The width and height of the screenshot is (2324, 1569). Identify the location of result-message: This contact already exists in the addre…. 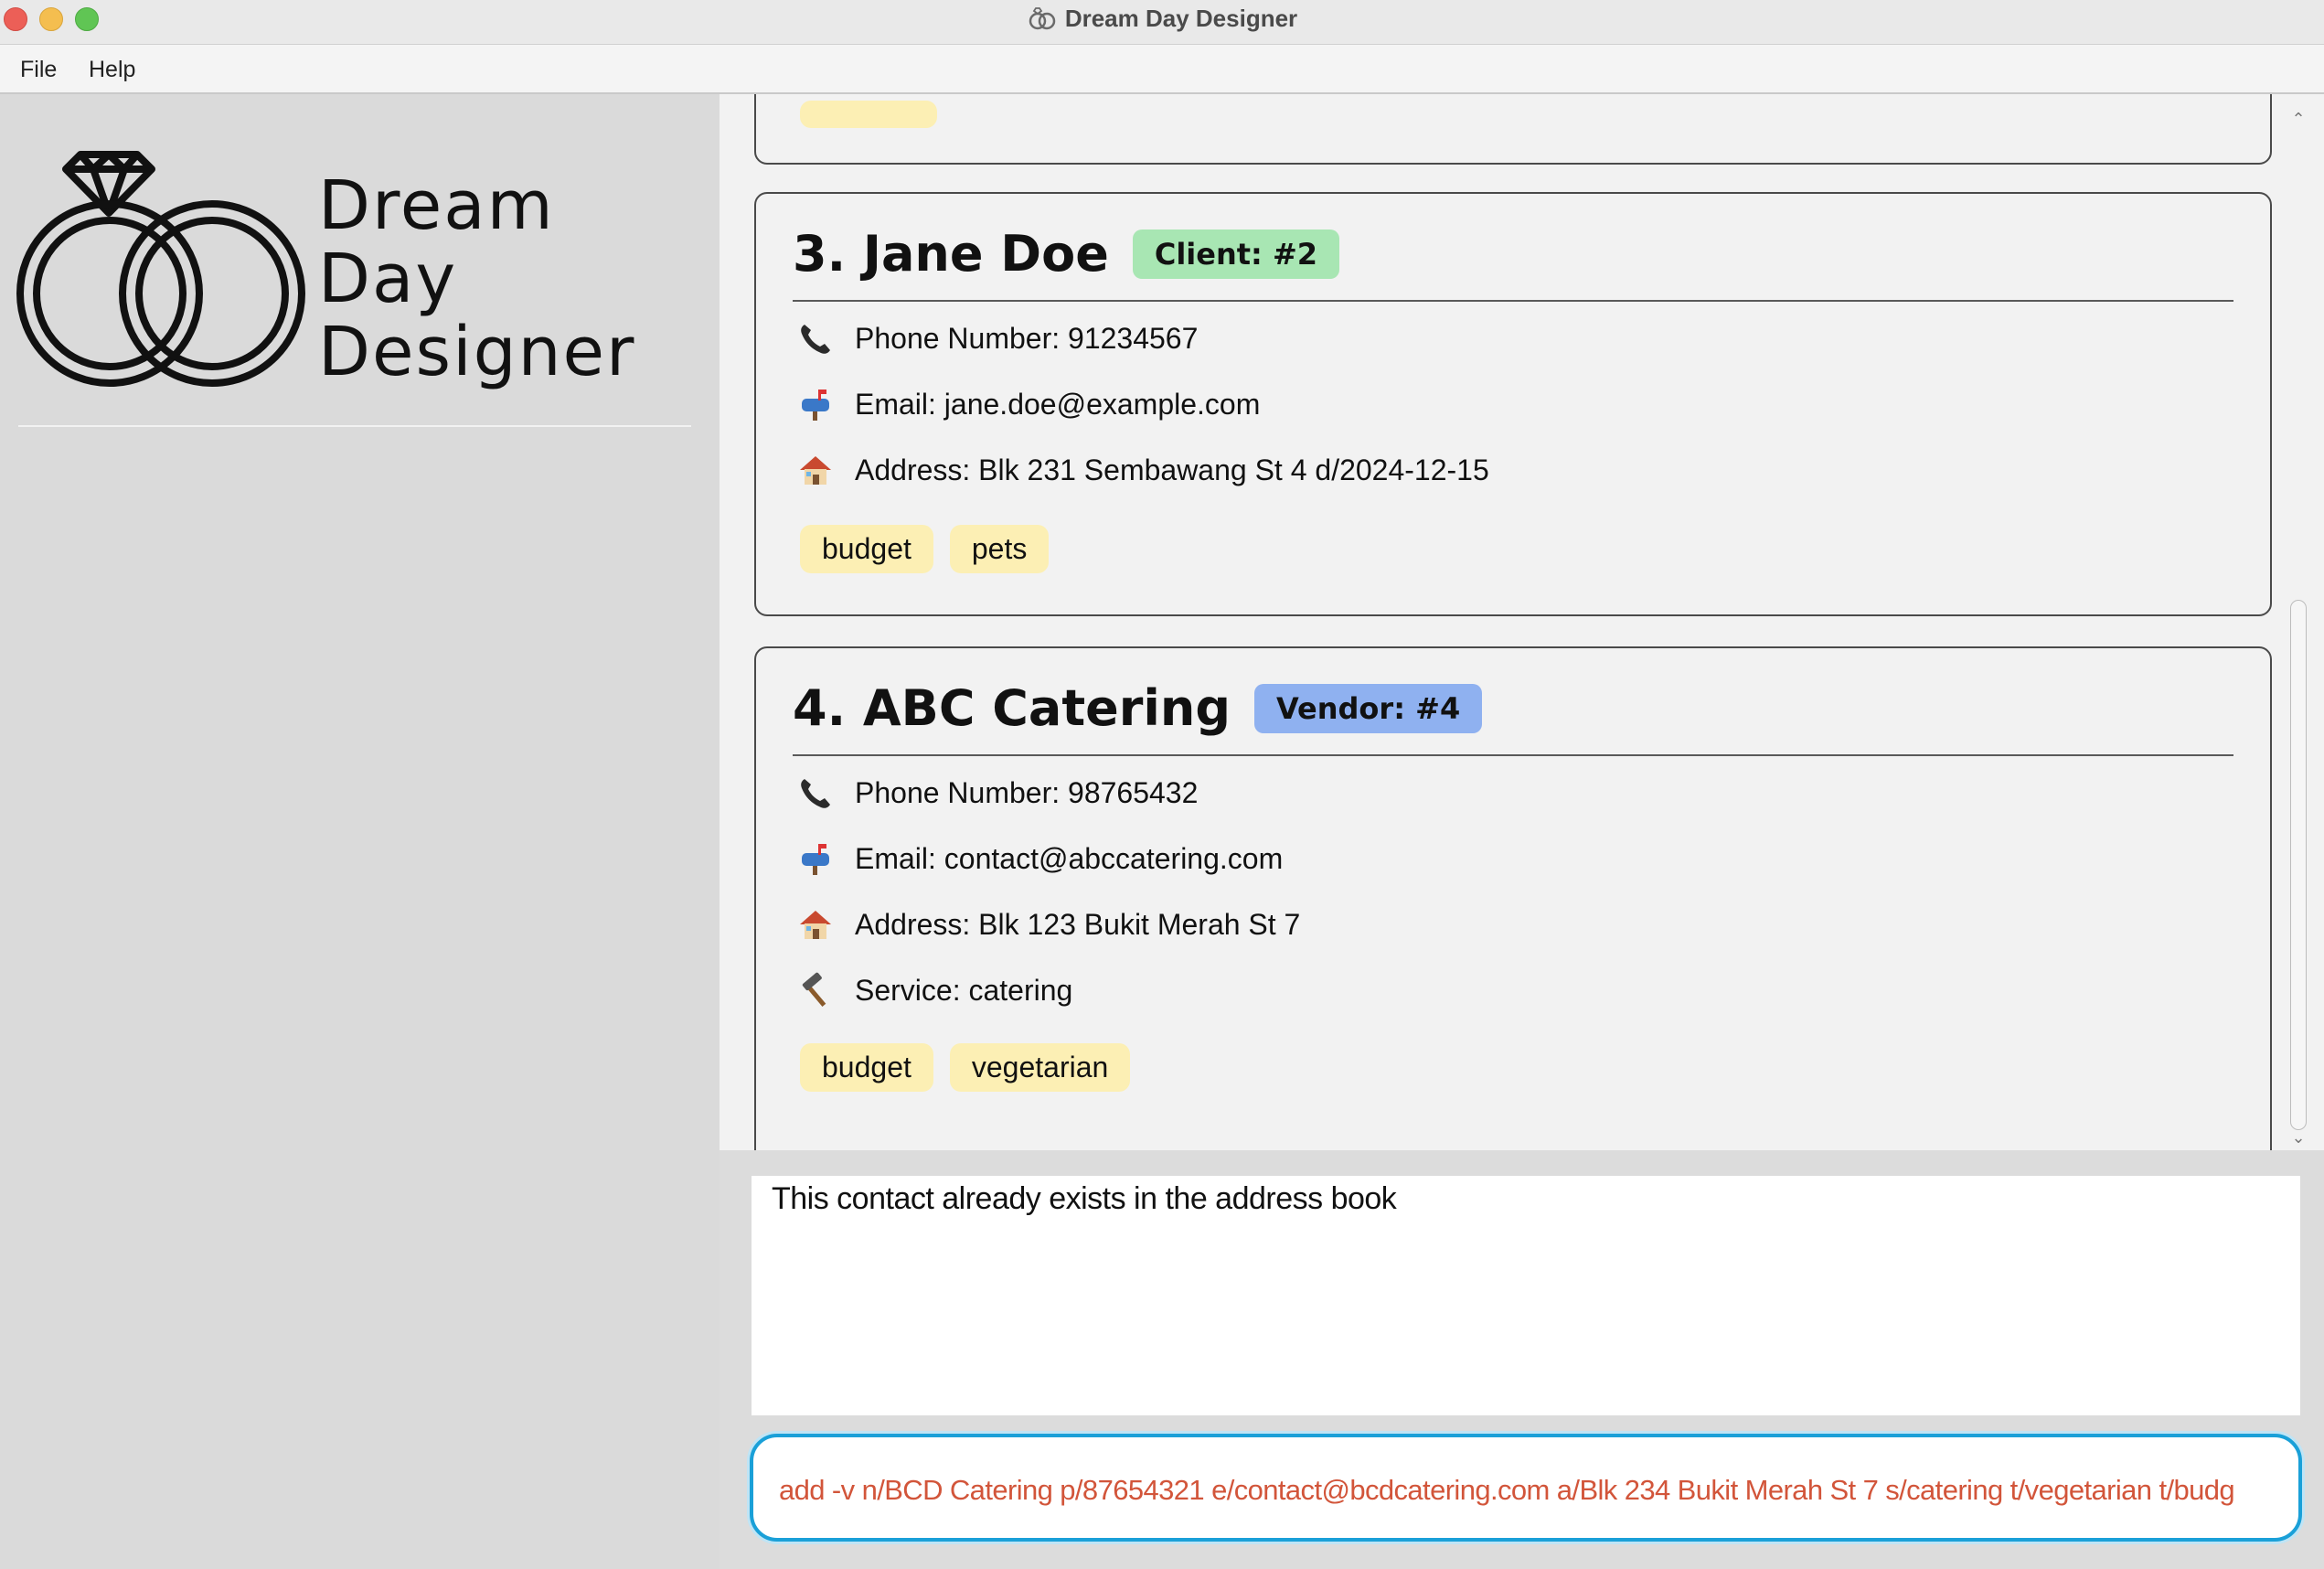
(1084, 1198).